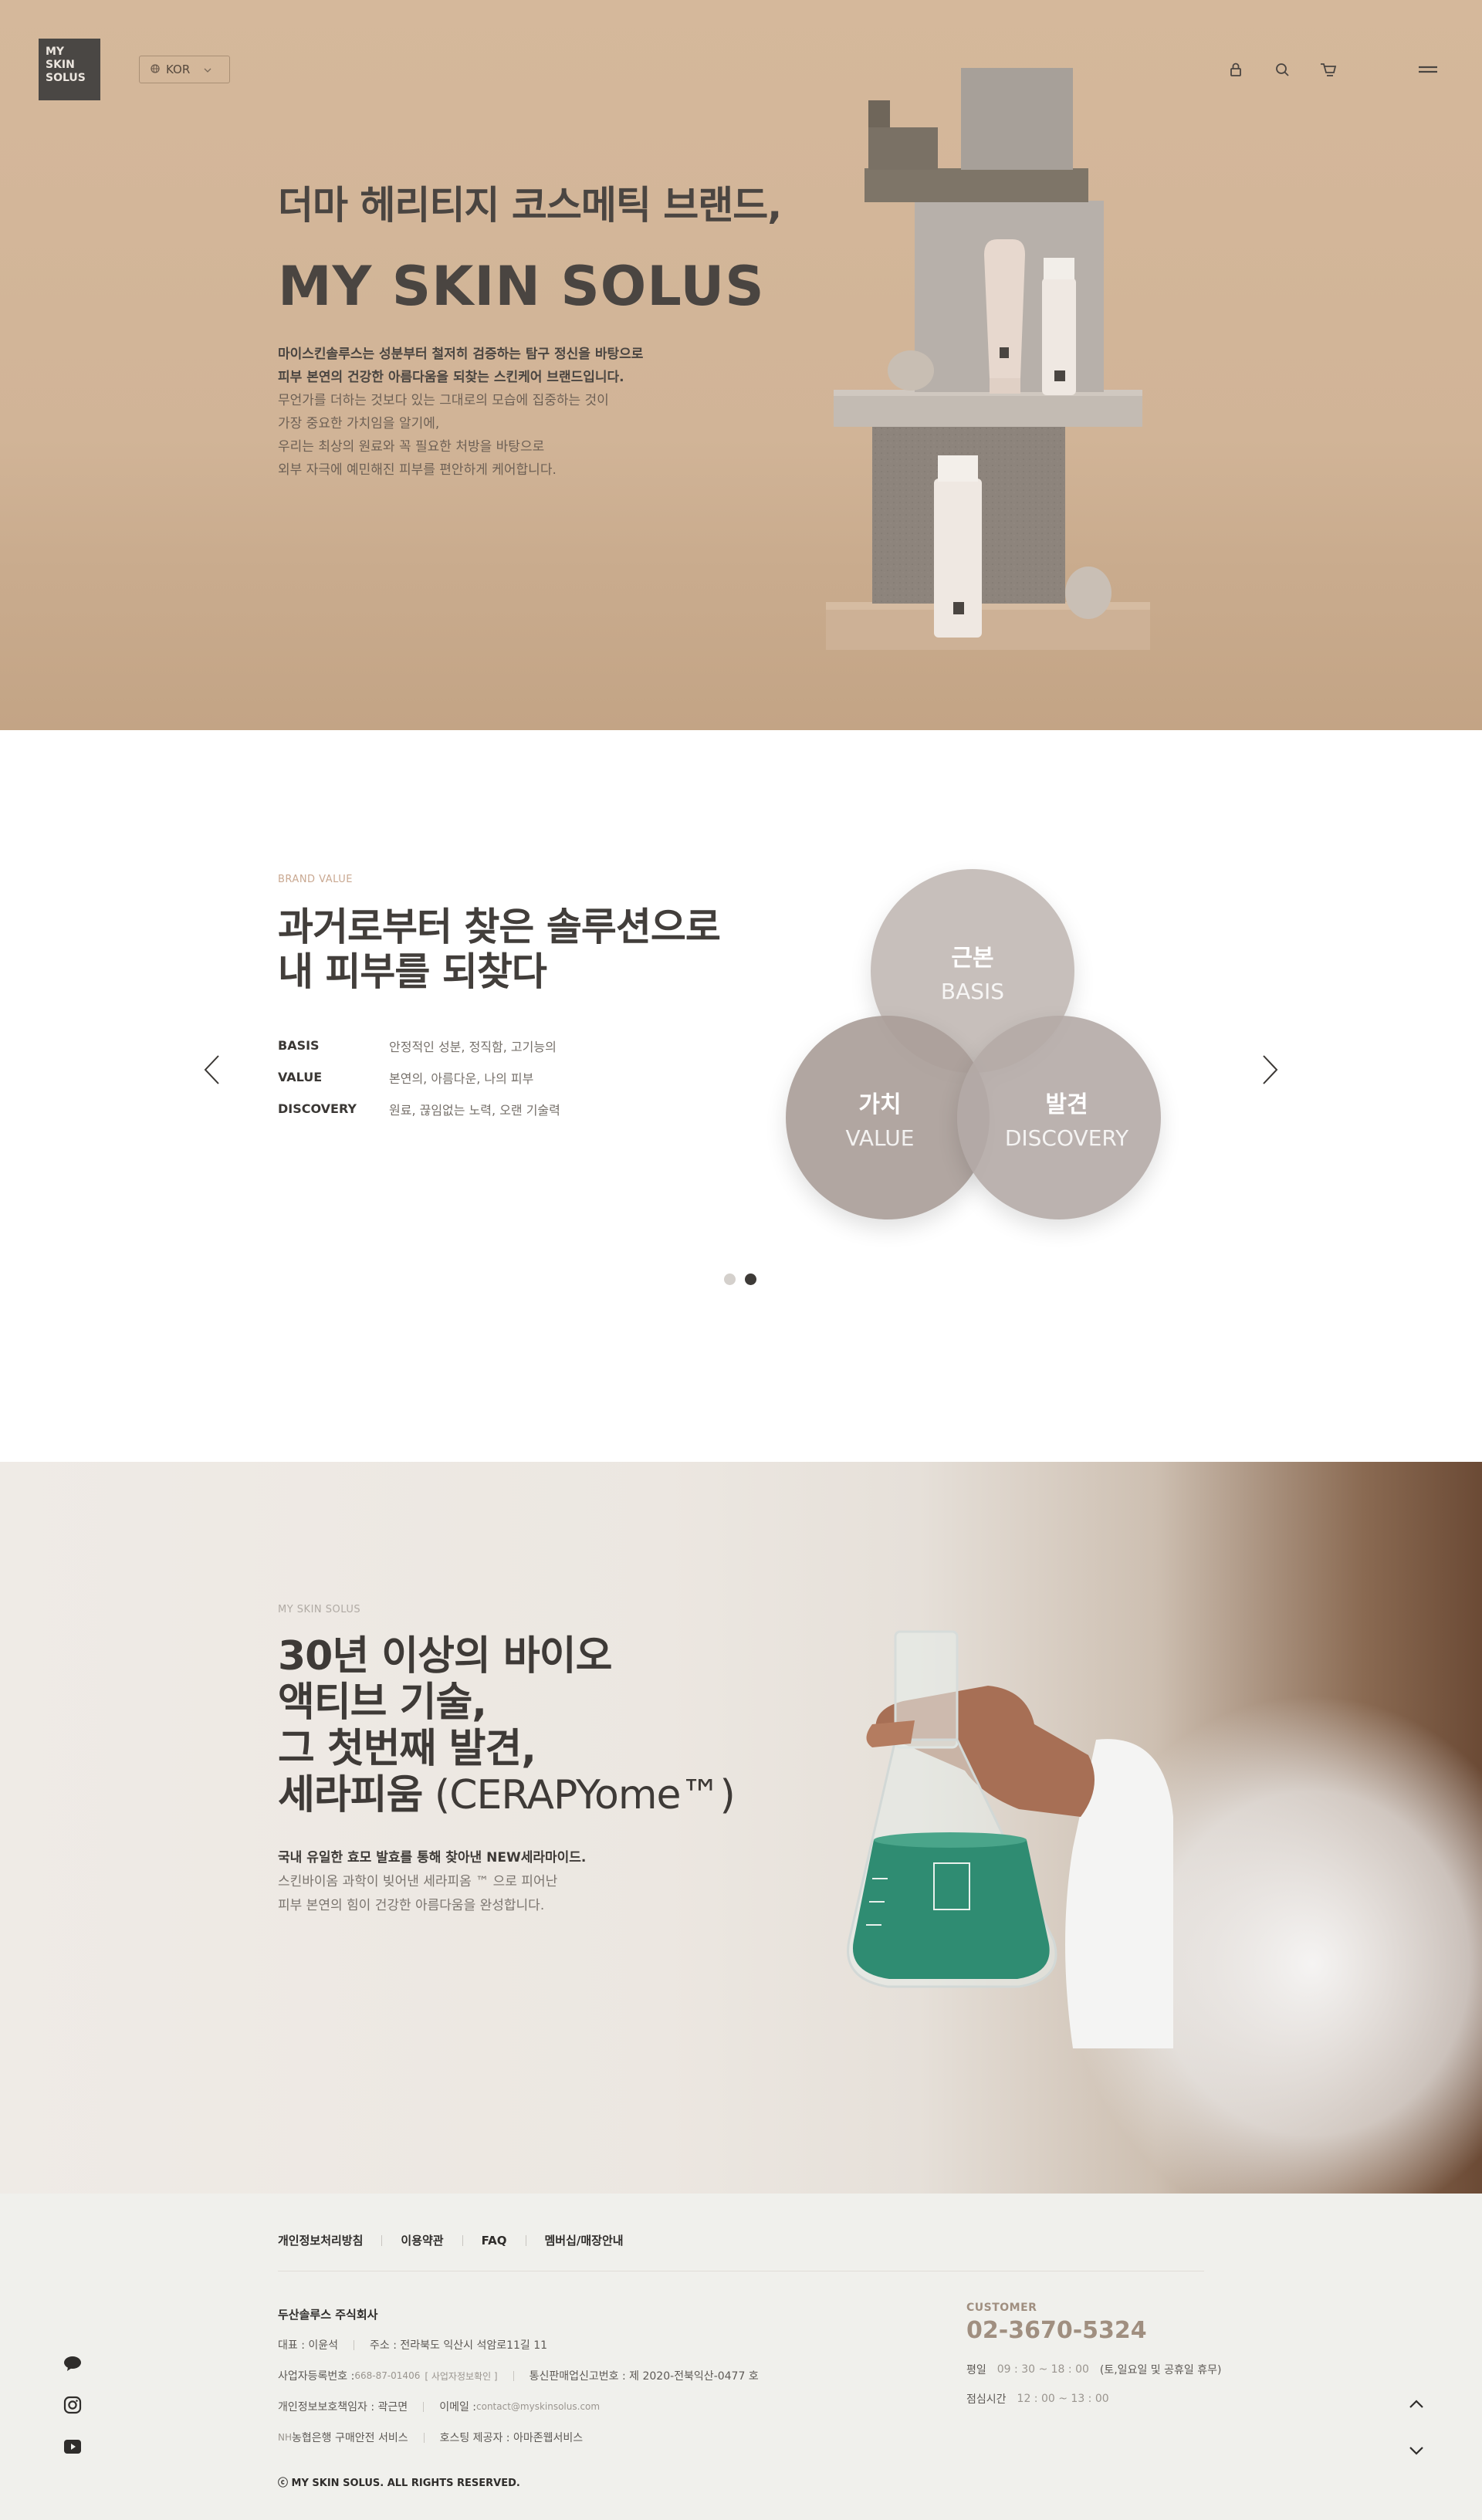 The image size is (1482, 2520). What do you see at coordinates (382, 1702) in the screenshot?
I see `title-line: 액티브 기술,` at bounding box center [382, 1702].